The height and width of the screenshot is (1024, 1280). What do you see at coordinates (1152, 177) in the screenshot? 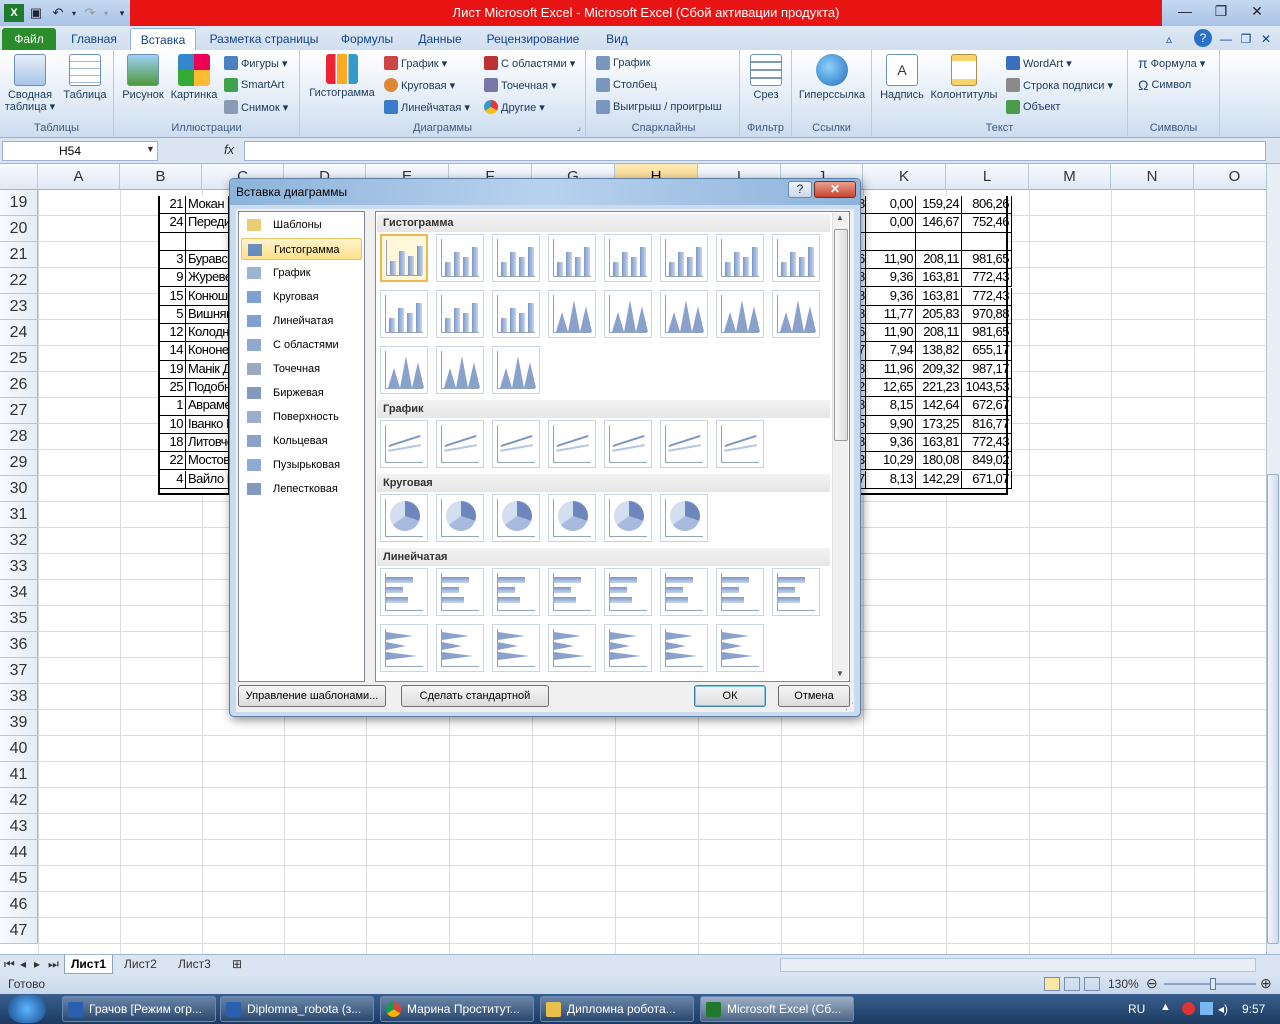
I see `column-header-n: N` at bounding box center [1152, 177].